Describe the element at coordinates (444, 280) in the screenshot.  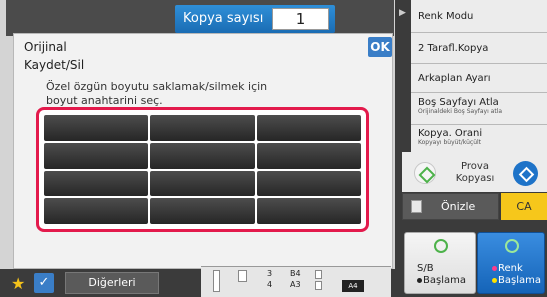
I see `bw-label-line2: Başlama` at that location.